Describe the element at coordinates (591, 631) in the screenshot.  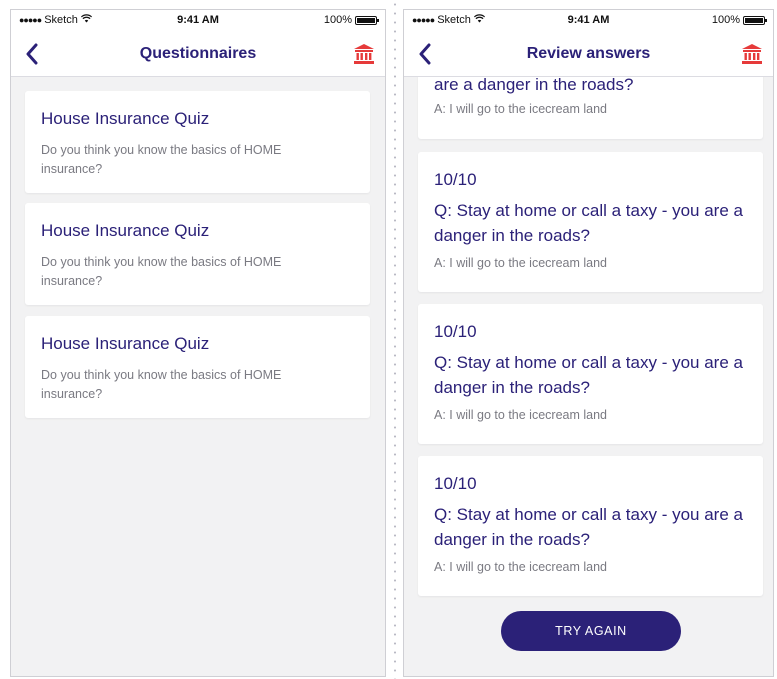
I see `try-again-button: TRY AGAIN` at that location.